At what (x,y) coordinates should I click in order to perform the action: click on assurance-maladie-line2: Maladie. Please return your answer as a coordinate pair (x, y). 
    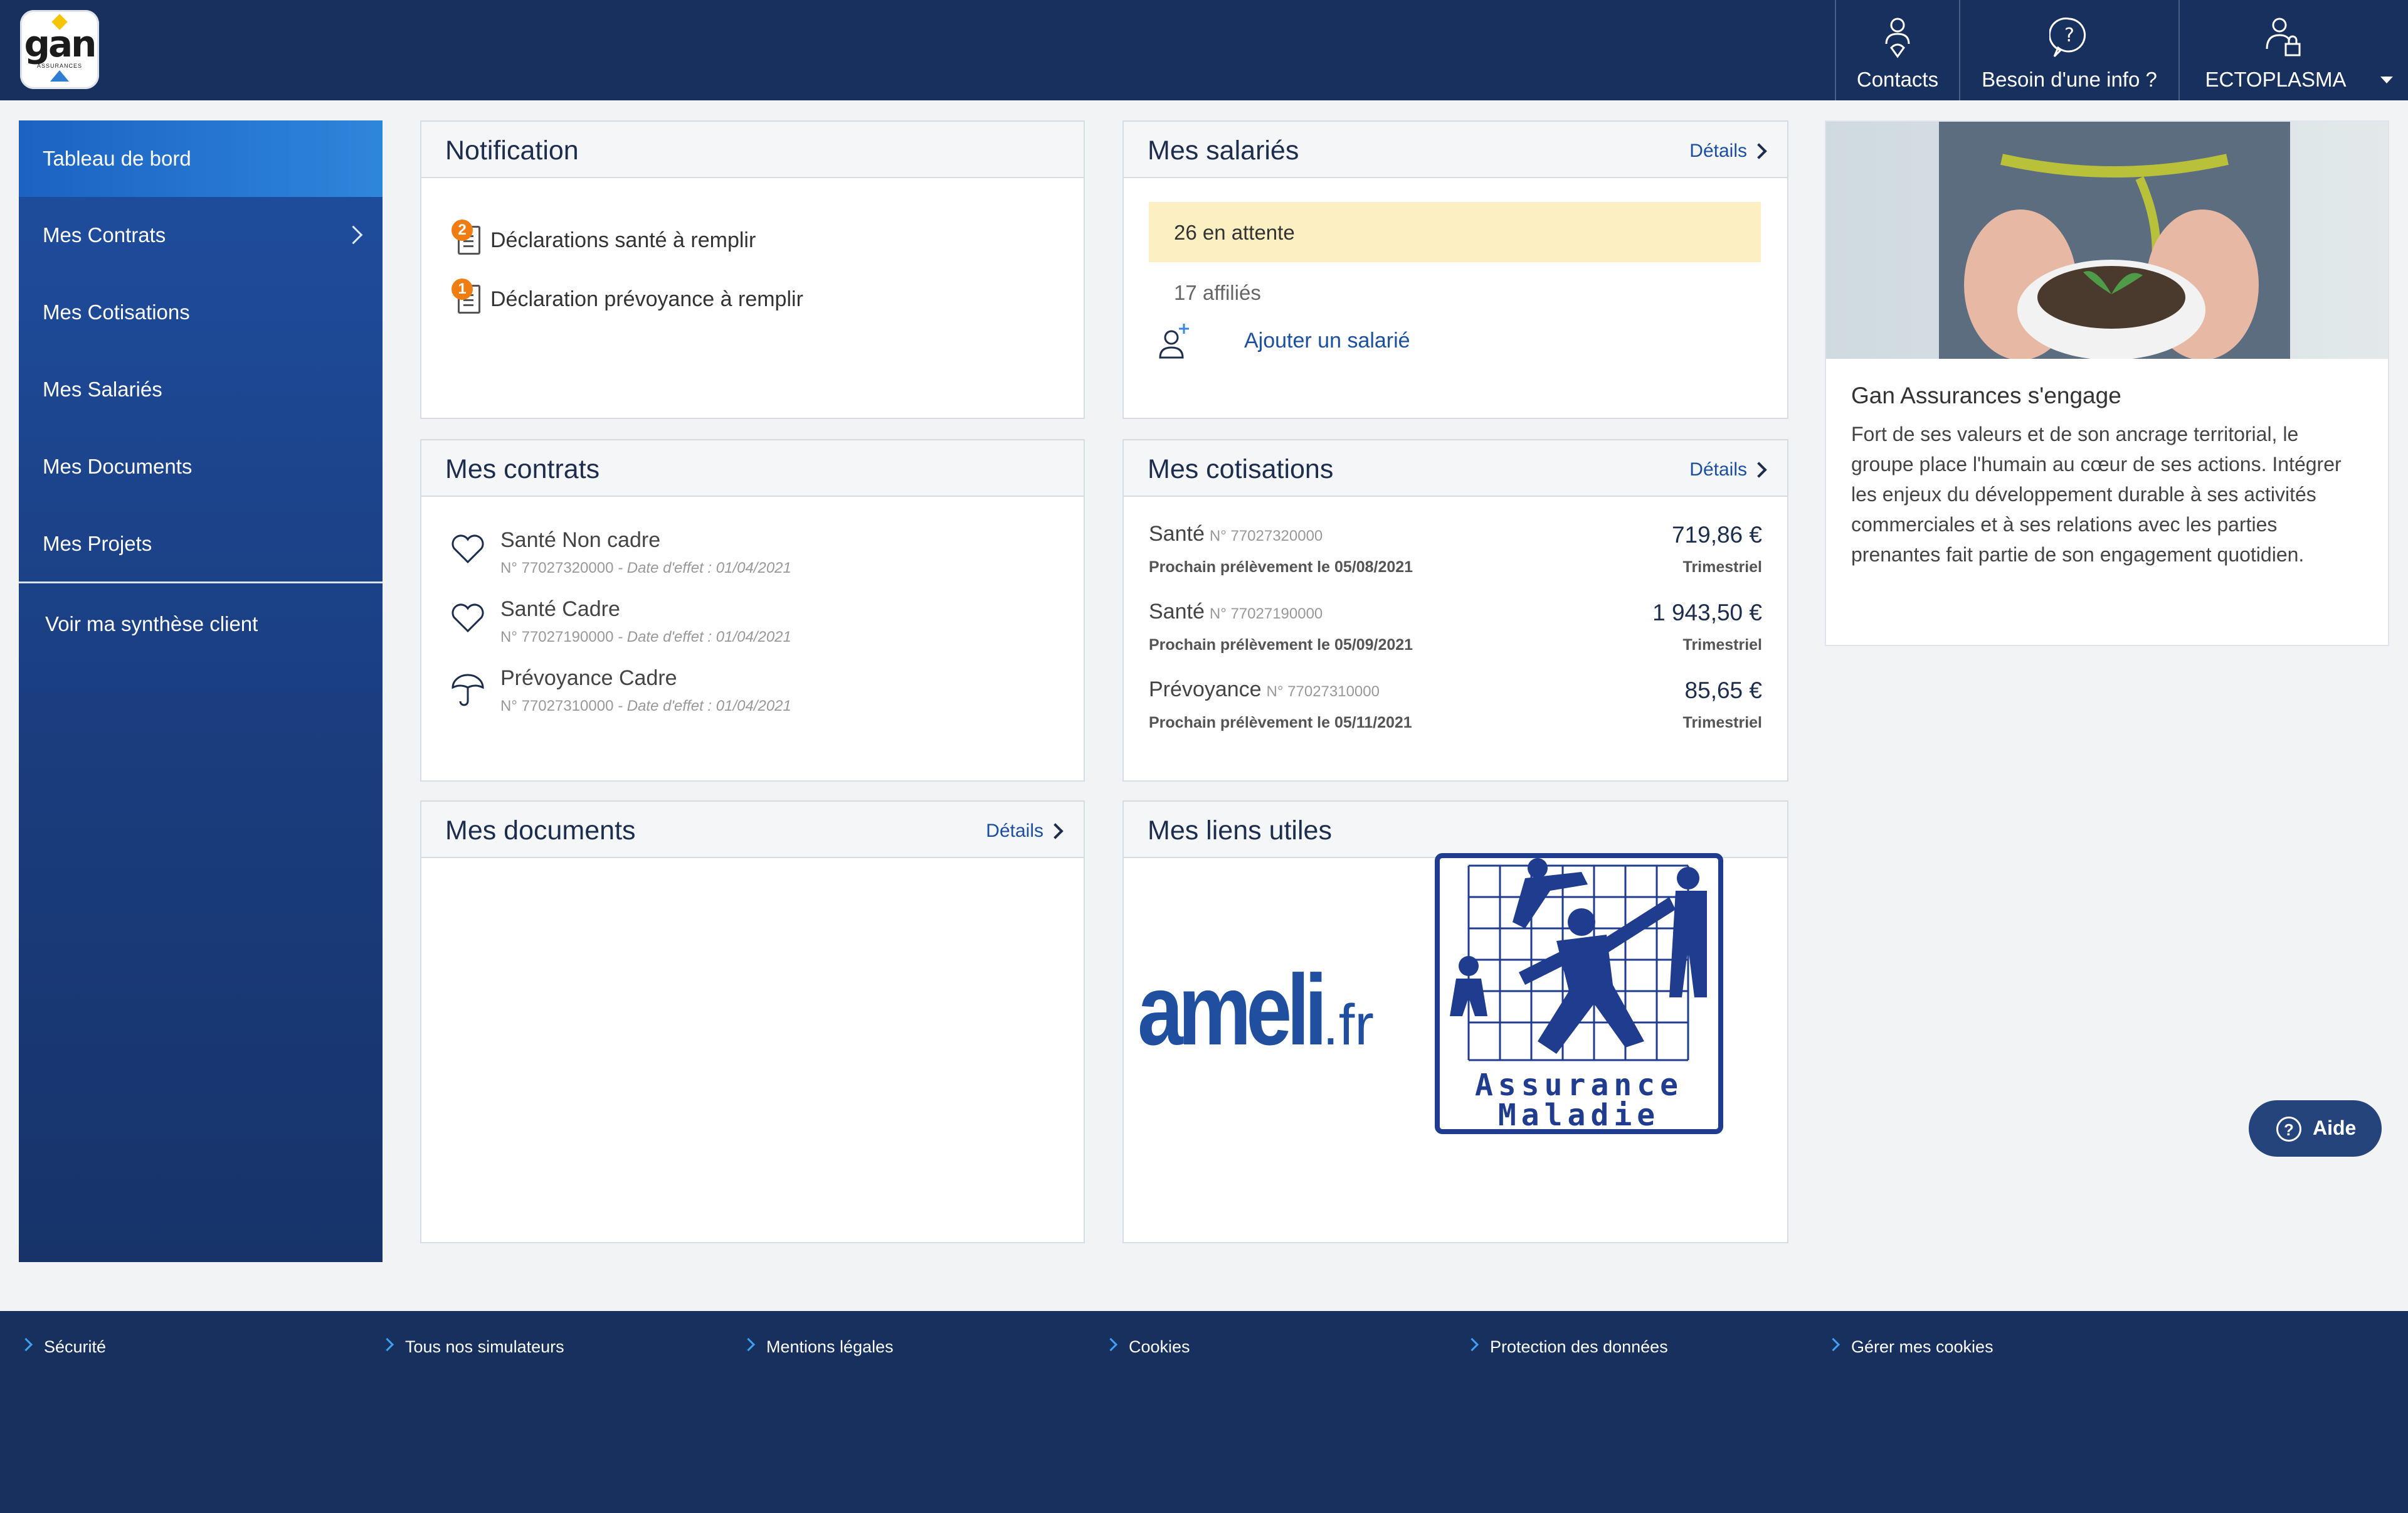
    Looking at the image, I should click on (1579, 1115).